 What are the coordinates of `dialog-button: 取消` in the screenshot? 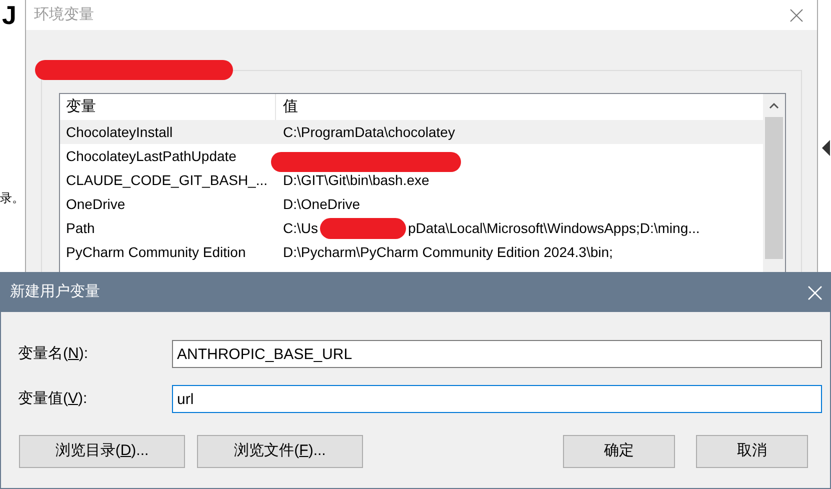 It's located at (752, 451).